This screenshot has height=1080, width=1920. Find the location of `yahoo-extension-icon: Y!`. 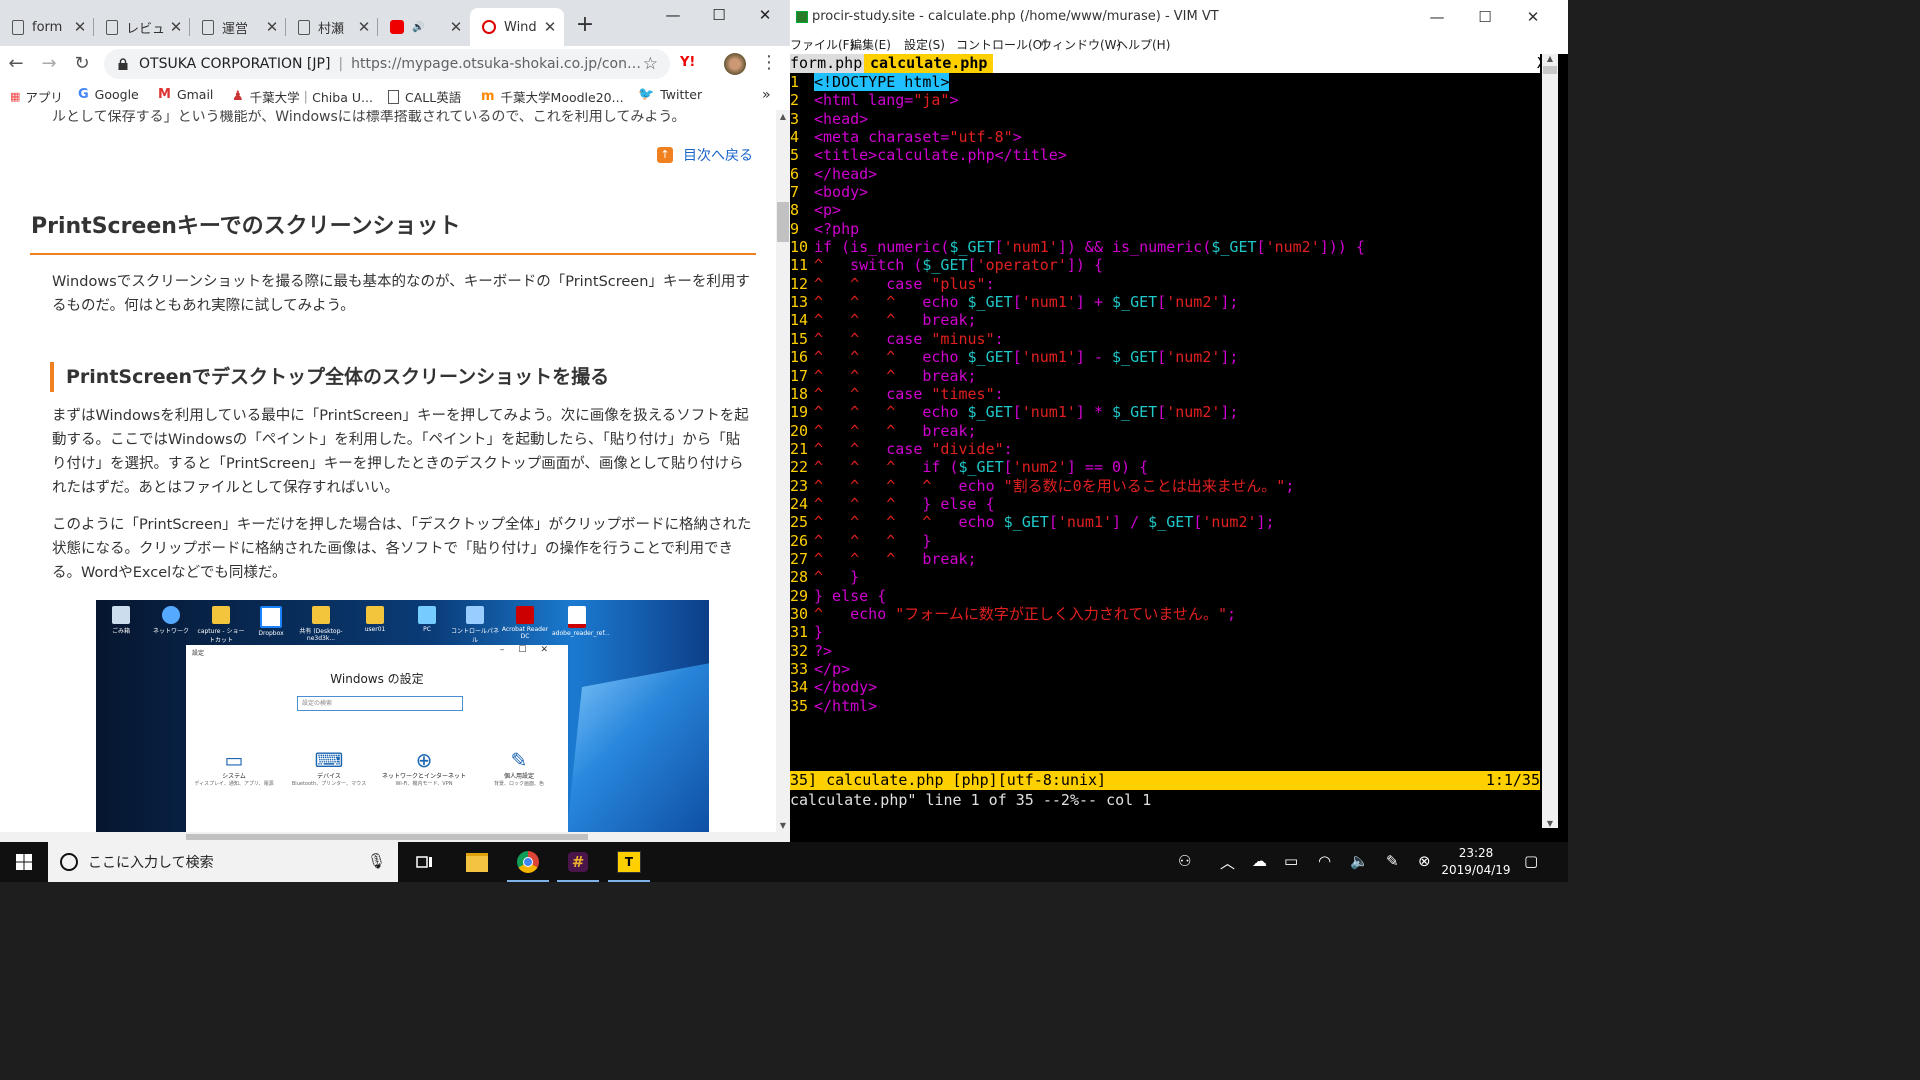

yahoo-extension-icon: Y! is located at coordinates (687, 62).